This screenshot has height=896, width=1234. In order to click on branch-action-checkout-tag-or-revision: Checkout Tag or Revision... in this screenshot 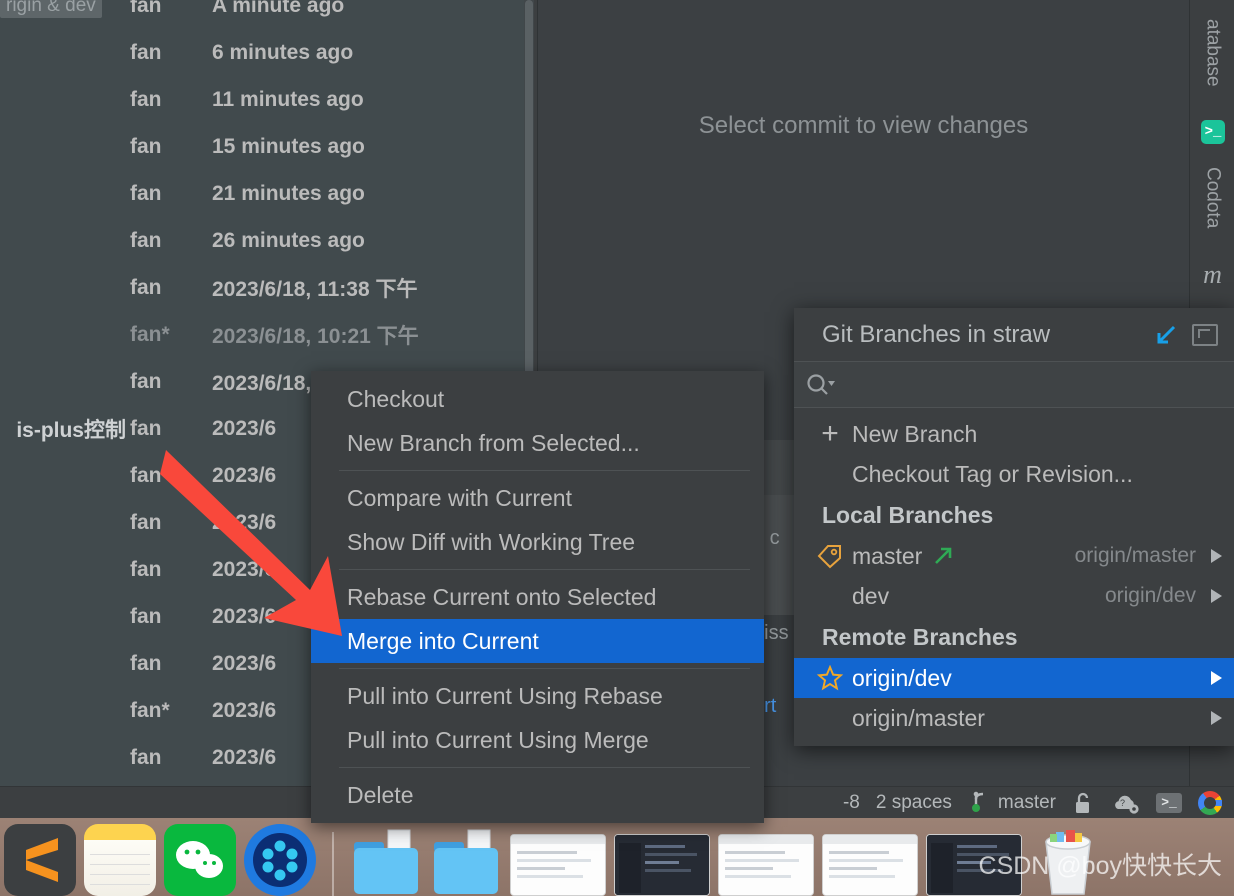, I will do `click(1014, 474)`.